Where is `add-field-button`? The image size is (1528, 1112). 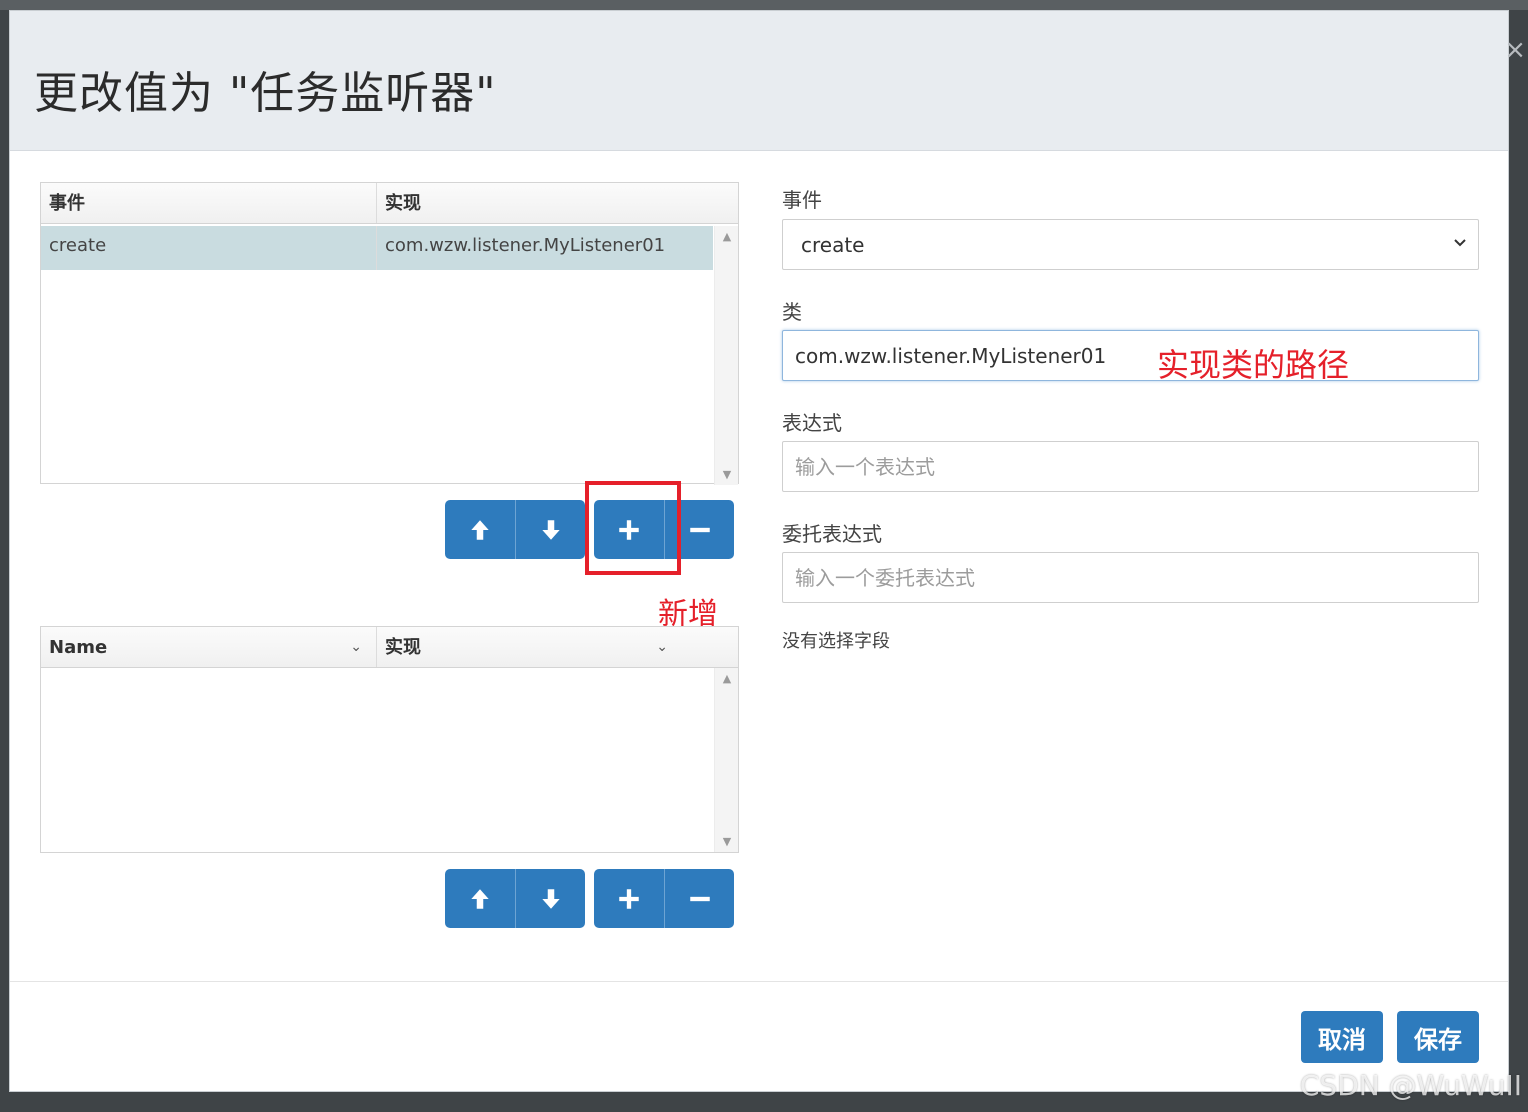
add-field-button is located at coordinates (629, 898).